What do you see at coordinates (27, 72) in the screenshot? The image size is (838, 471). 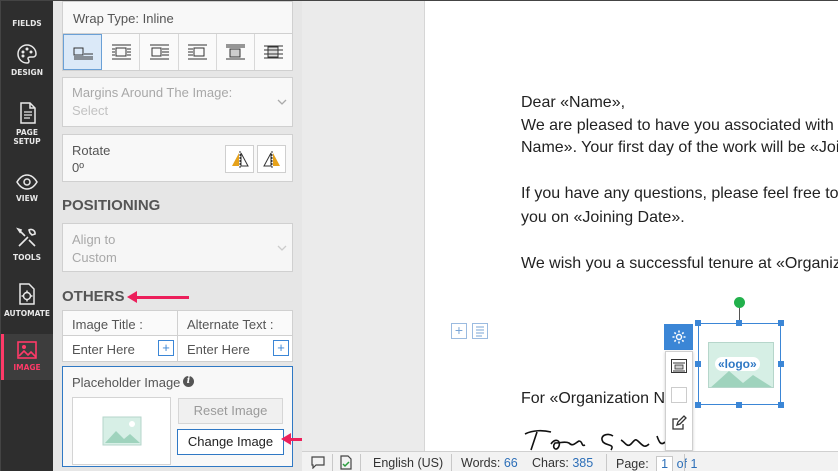 I see `rail-item-label: DESIGN` at bounding box center [27, 72].